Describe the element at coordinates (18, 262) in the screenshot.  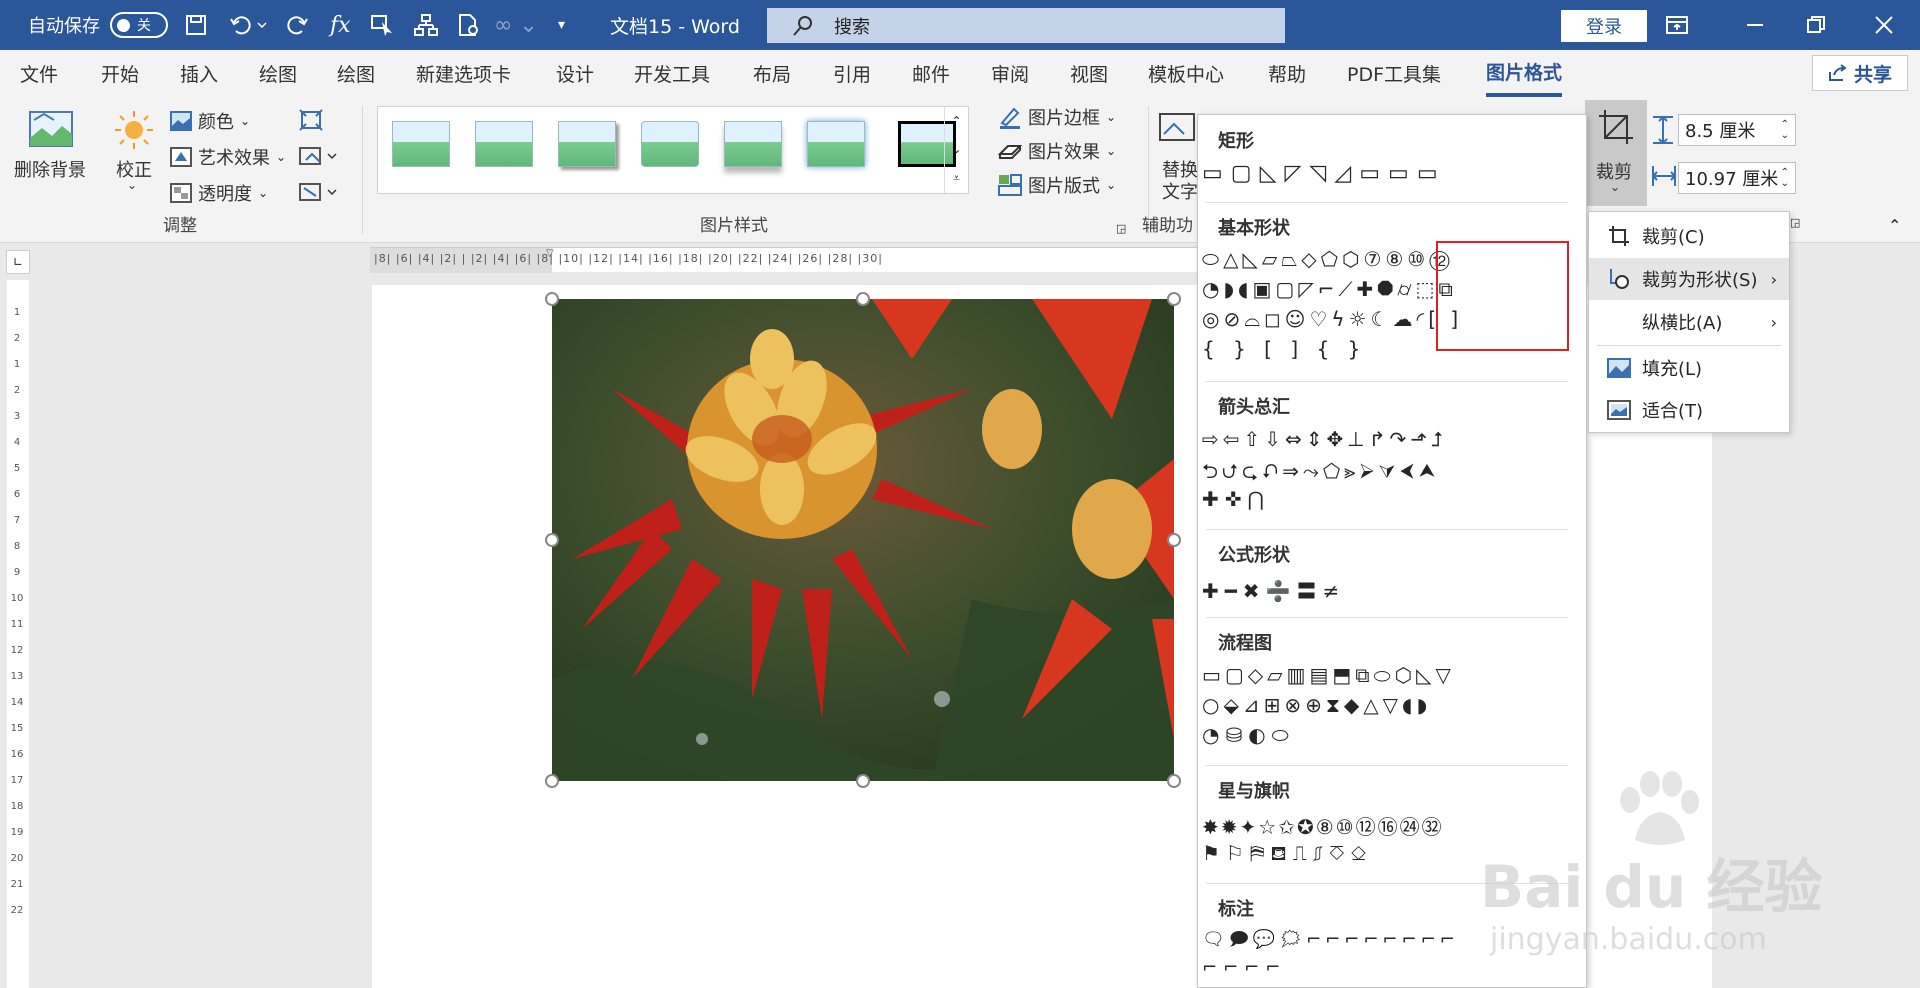
I see `tab-selector-icon: ∟` at that location.